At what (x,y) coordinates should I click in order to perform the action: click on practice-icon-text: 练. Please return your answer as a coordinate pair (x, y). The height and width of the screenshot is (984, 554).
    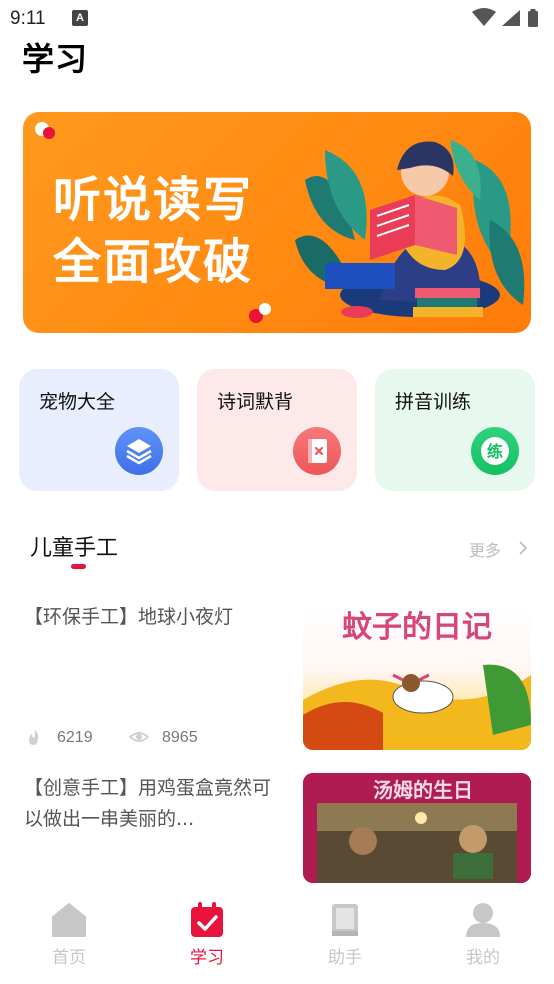
    Looking at the image, I should click on (495, 451).